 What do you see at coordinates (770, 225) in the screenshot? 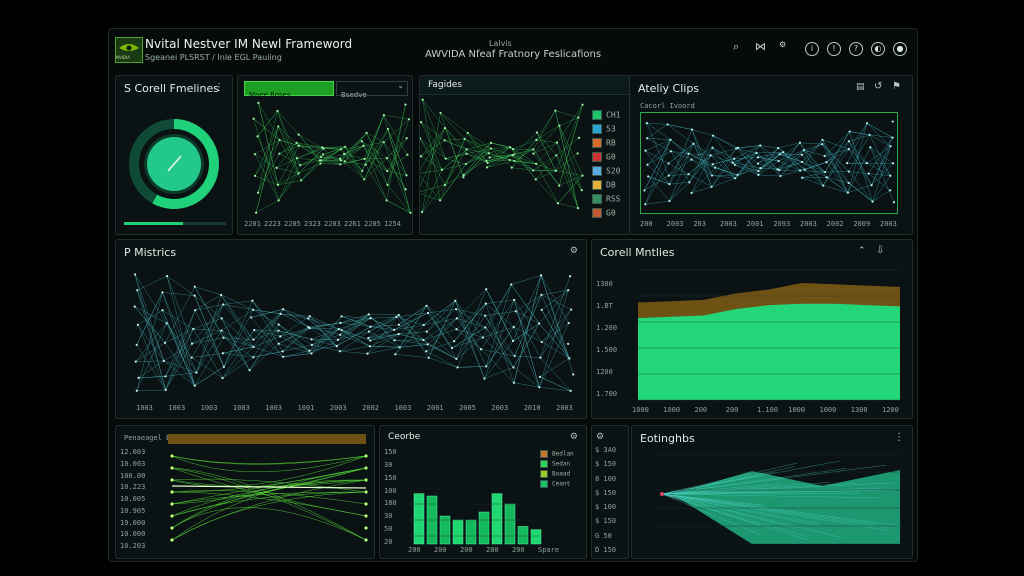
I see `top-right-x-axis: 200 2003 203 2003 2001 2093 2003 2002 2009 2003` at bounding box center [770, 225].